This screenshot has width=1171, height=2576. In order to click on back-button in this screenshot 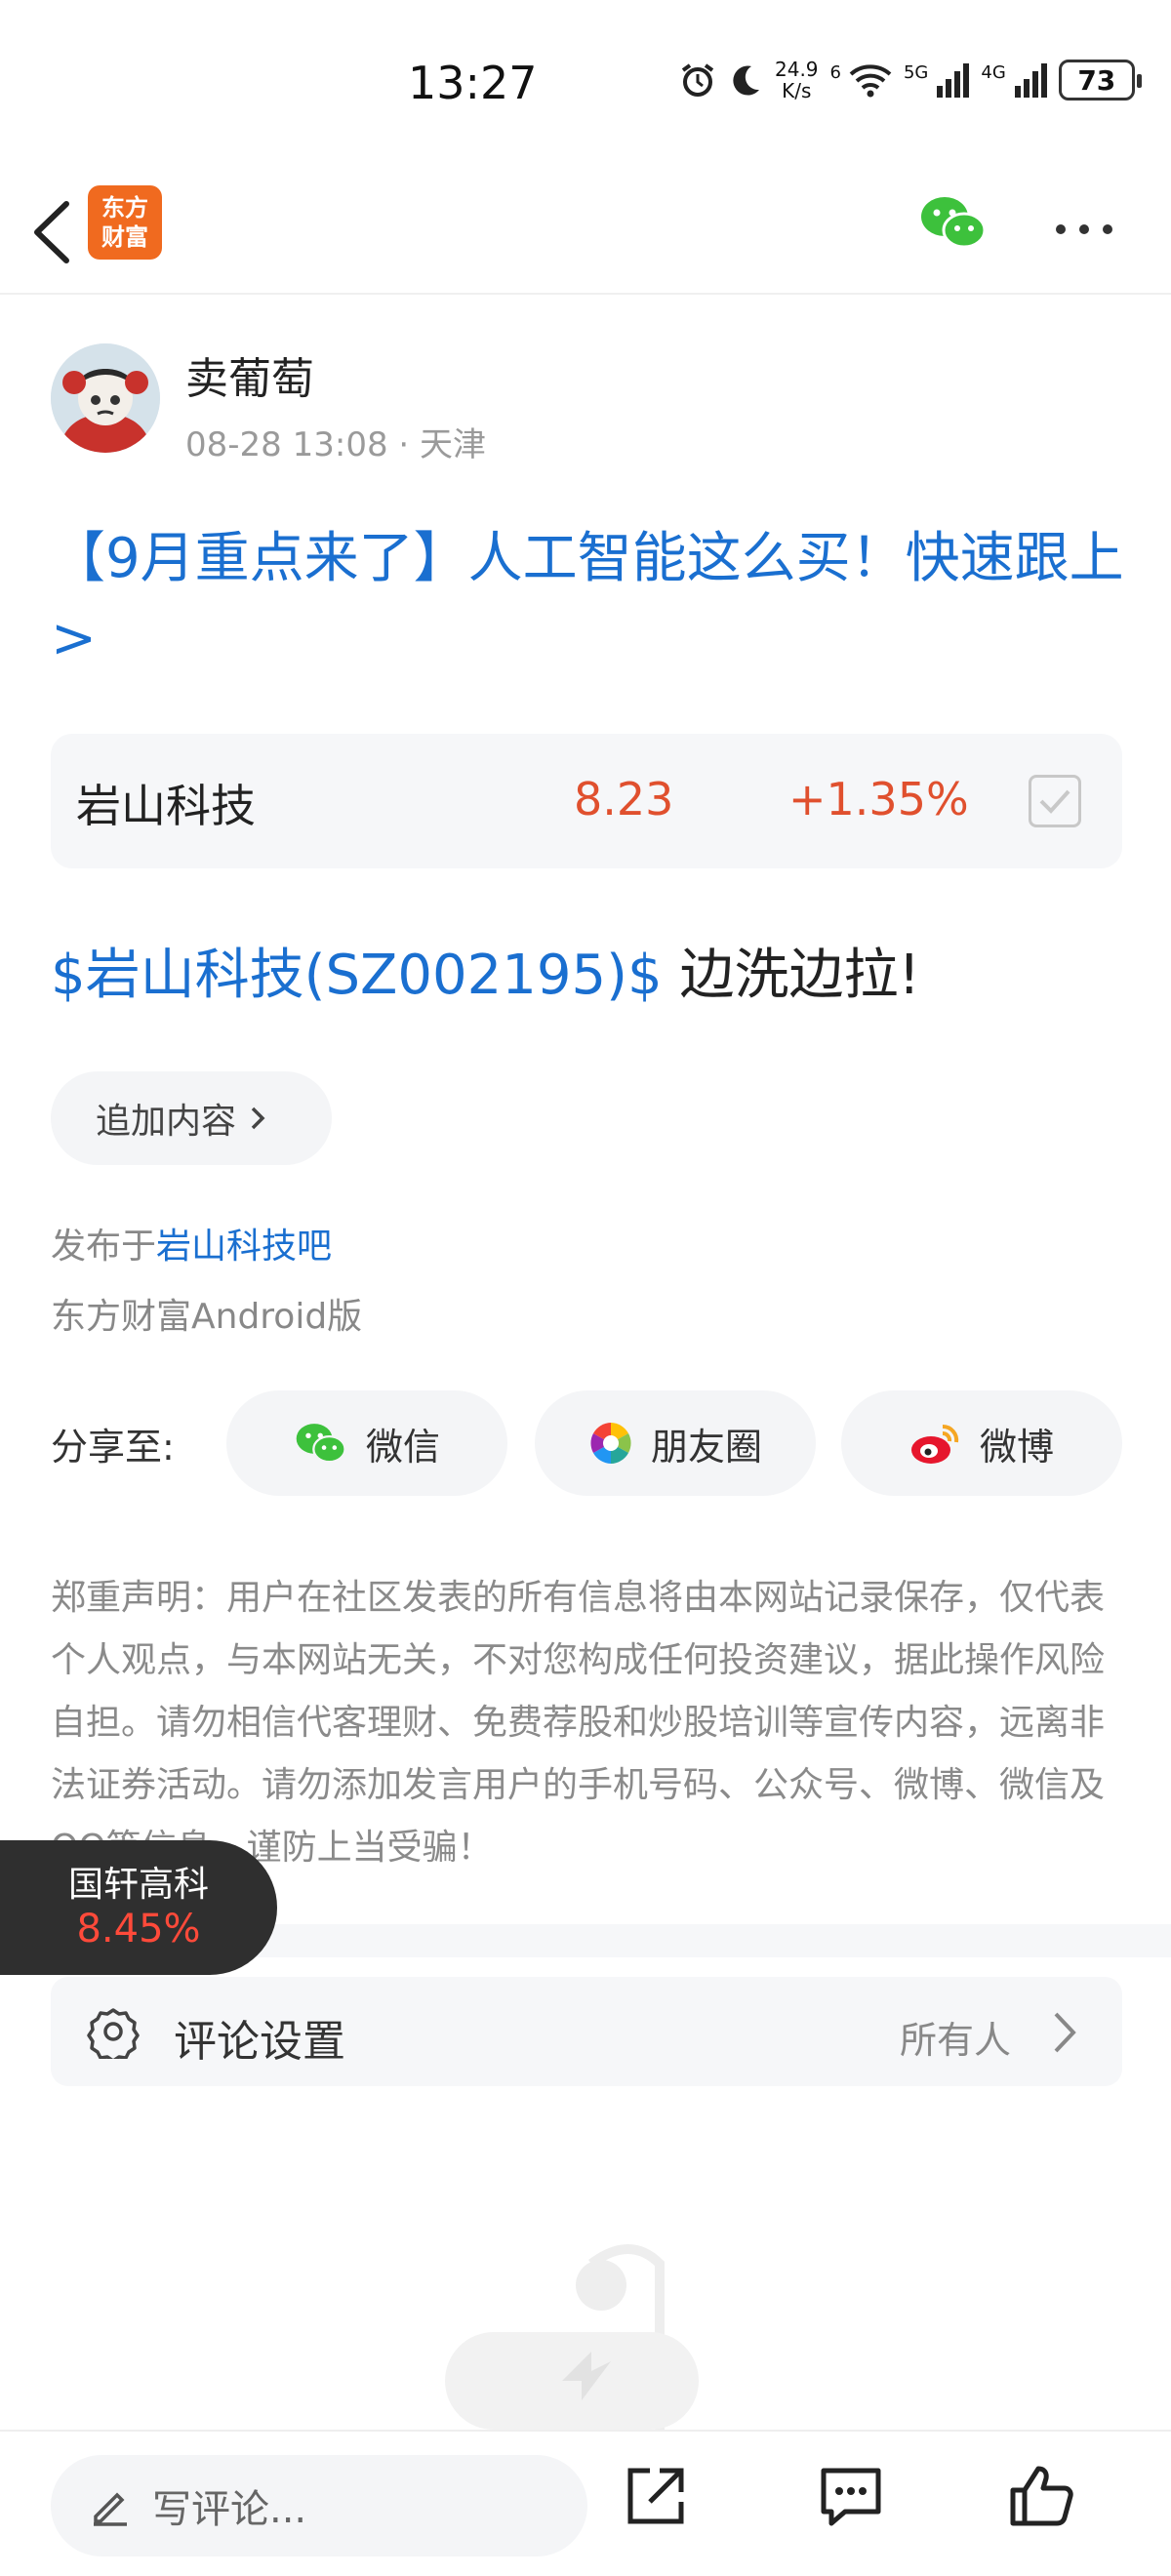, I will do `click(50, 232)`.